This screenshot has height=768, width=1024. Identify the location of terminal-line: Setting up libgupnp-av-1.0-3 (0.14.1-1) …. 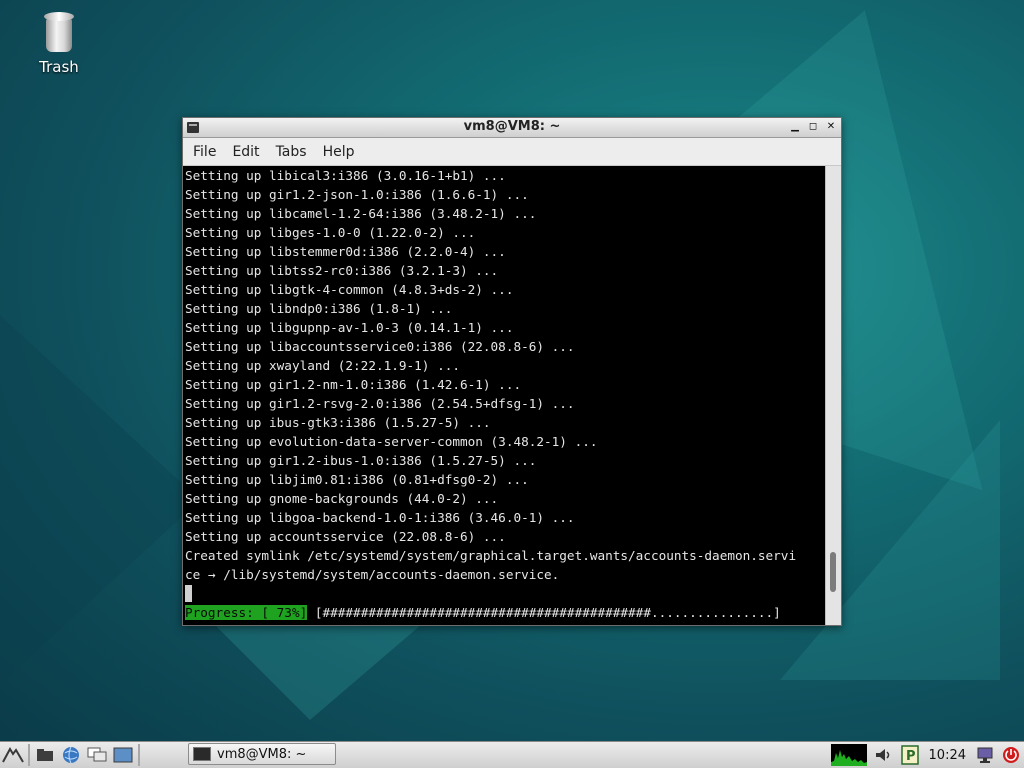
(349, 327).